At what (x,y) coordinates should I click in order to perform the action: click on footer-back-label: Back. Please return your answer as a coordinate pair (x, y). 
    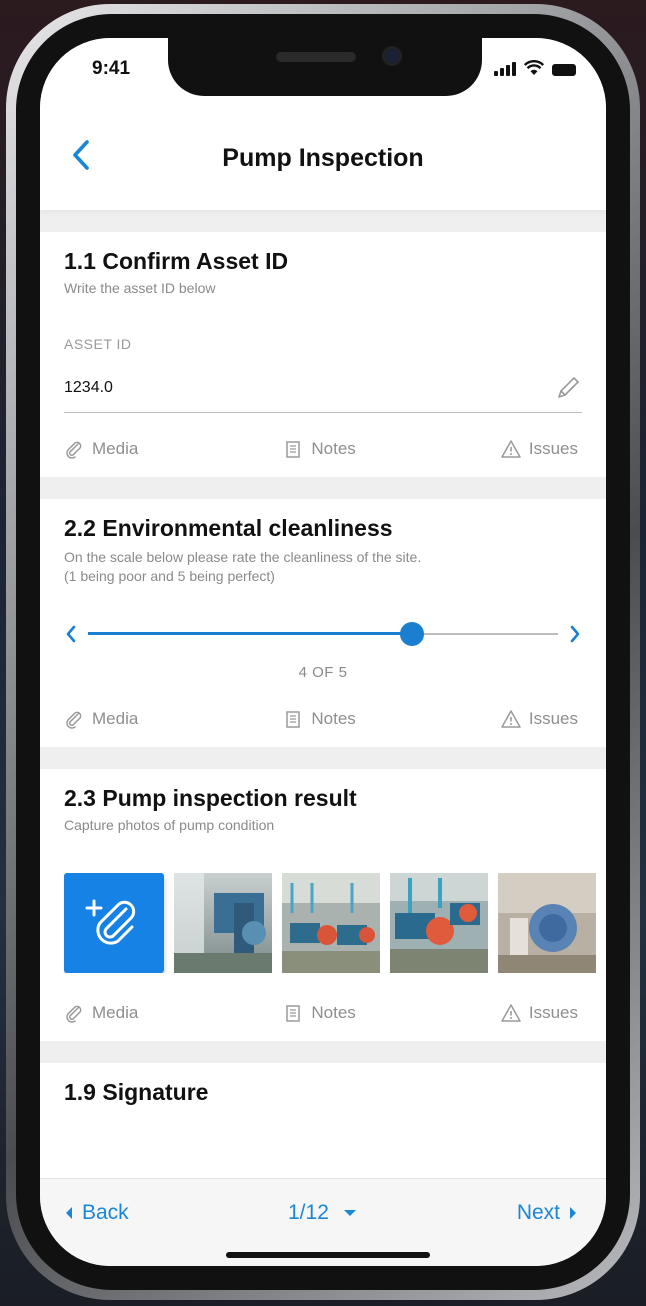
    Looking at the image, I should click on (105, 1212).